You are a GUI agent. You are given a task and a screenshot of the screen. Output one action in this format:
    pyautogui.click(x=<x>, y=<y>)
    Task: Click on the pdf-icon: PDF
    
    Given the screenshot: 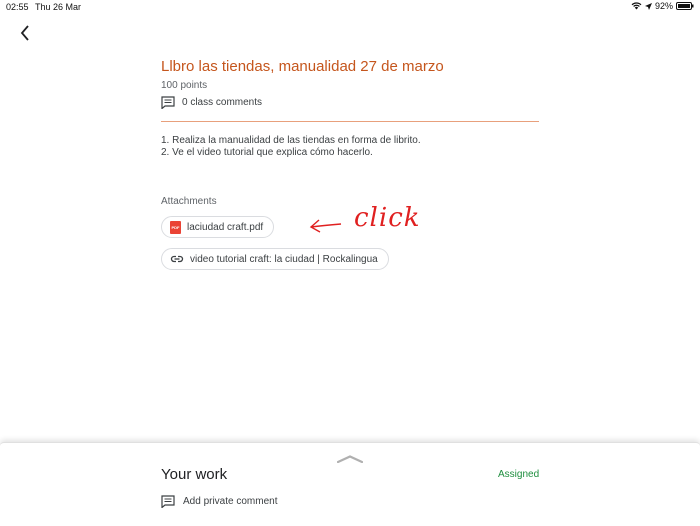 What is the action you would take?
    pyautogui.click(x=175, y=227)
    